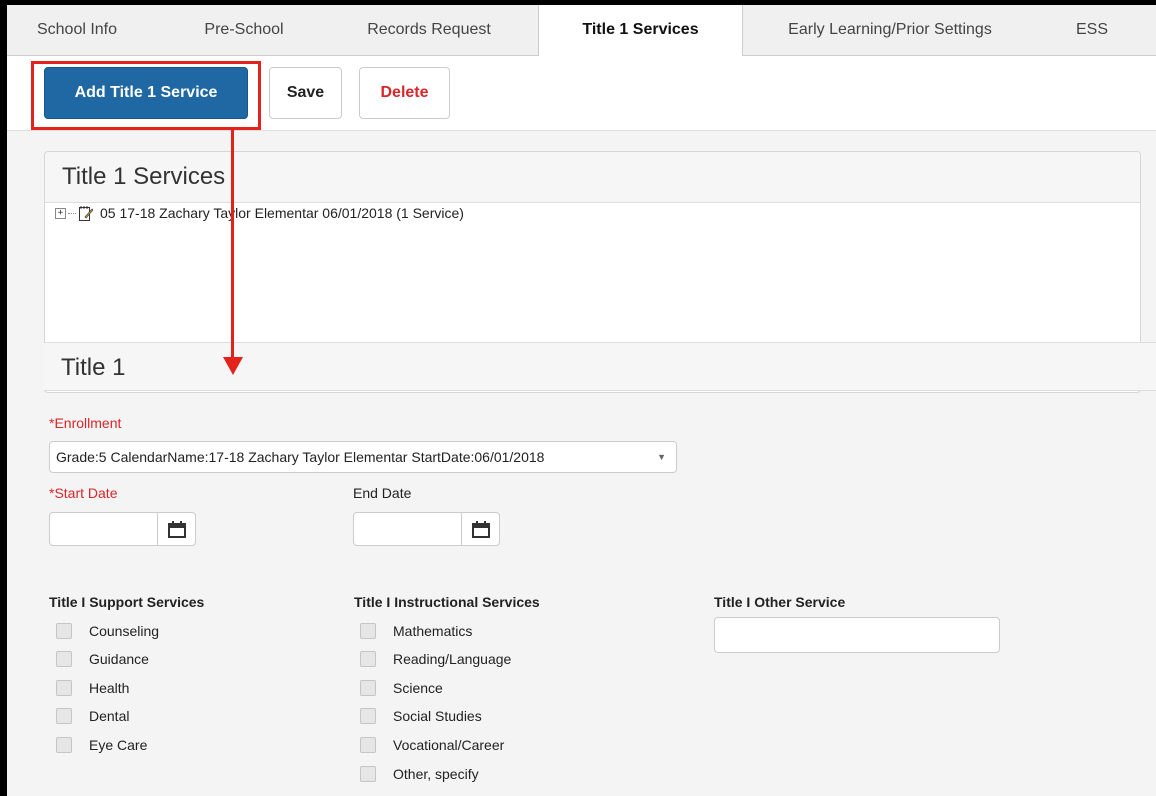  What do you see at coordinates (124, 631) in the screenshot?
I see `checkbox-label: Counseling` at bounding box center [124, 631].